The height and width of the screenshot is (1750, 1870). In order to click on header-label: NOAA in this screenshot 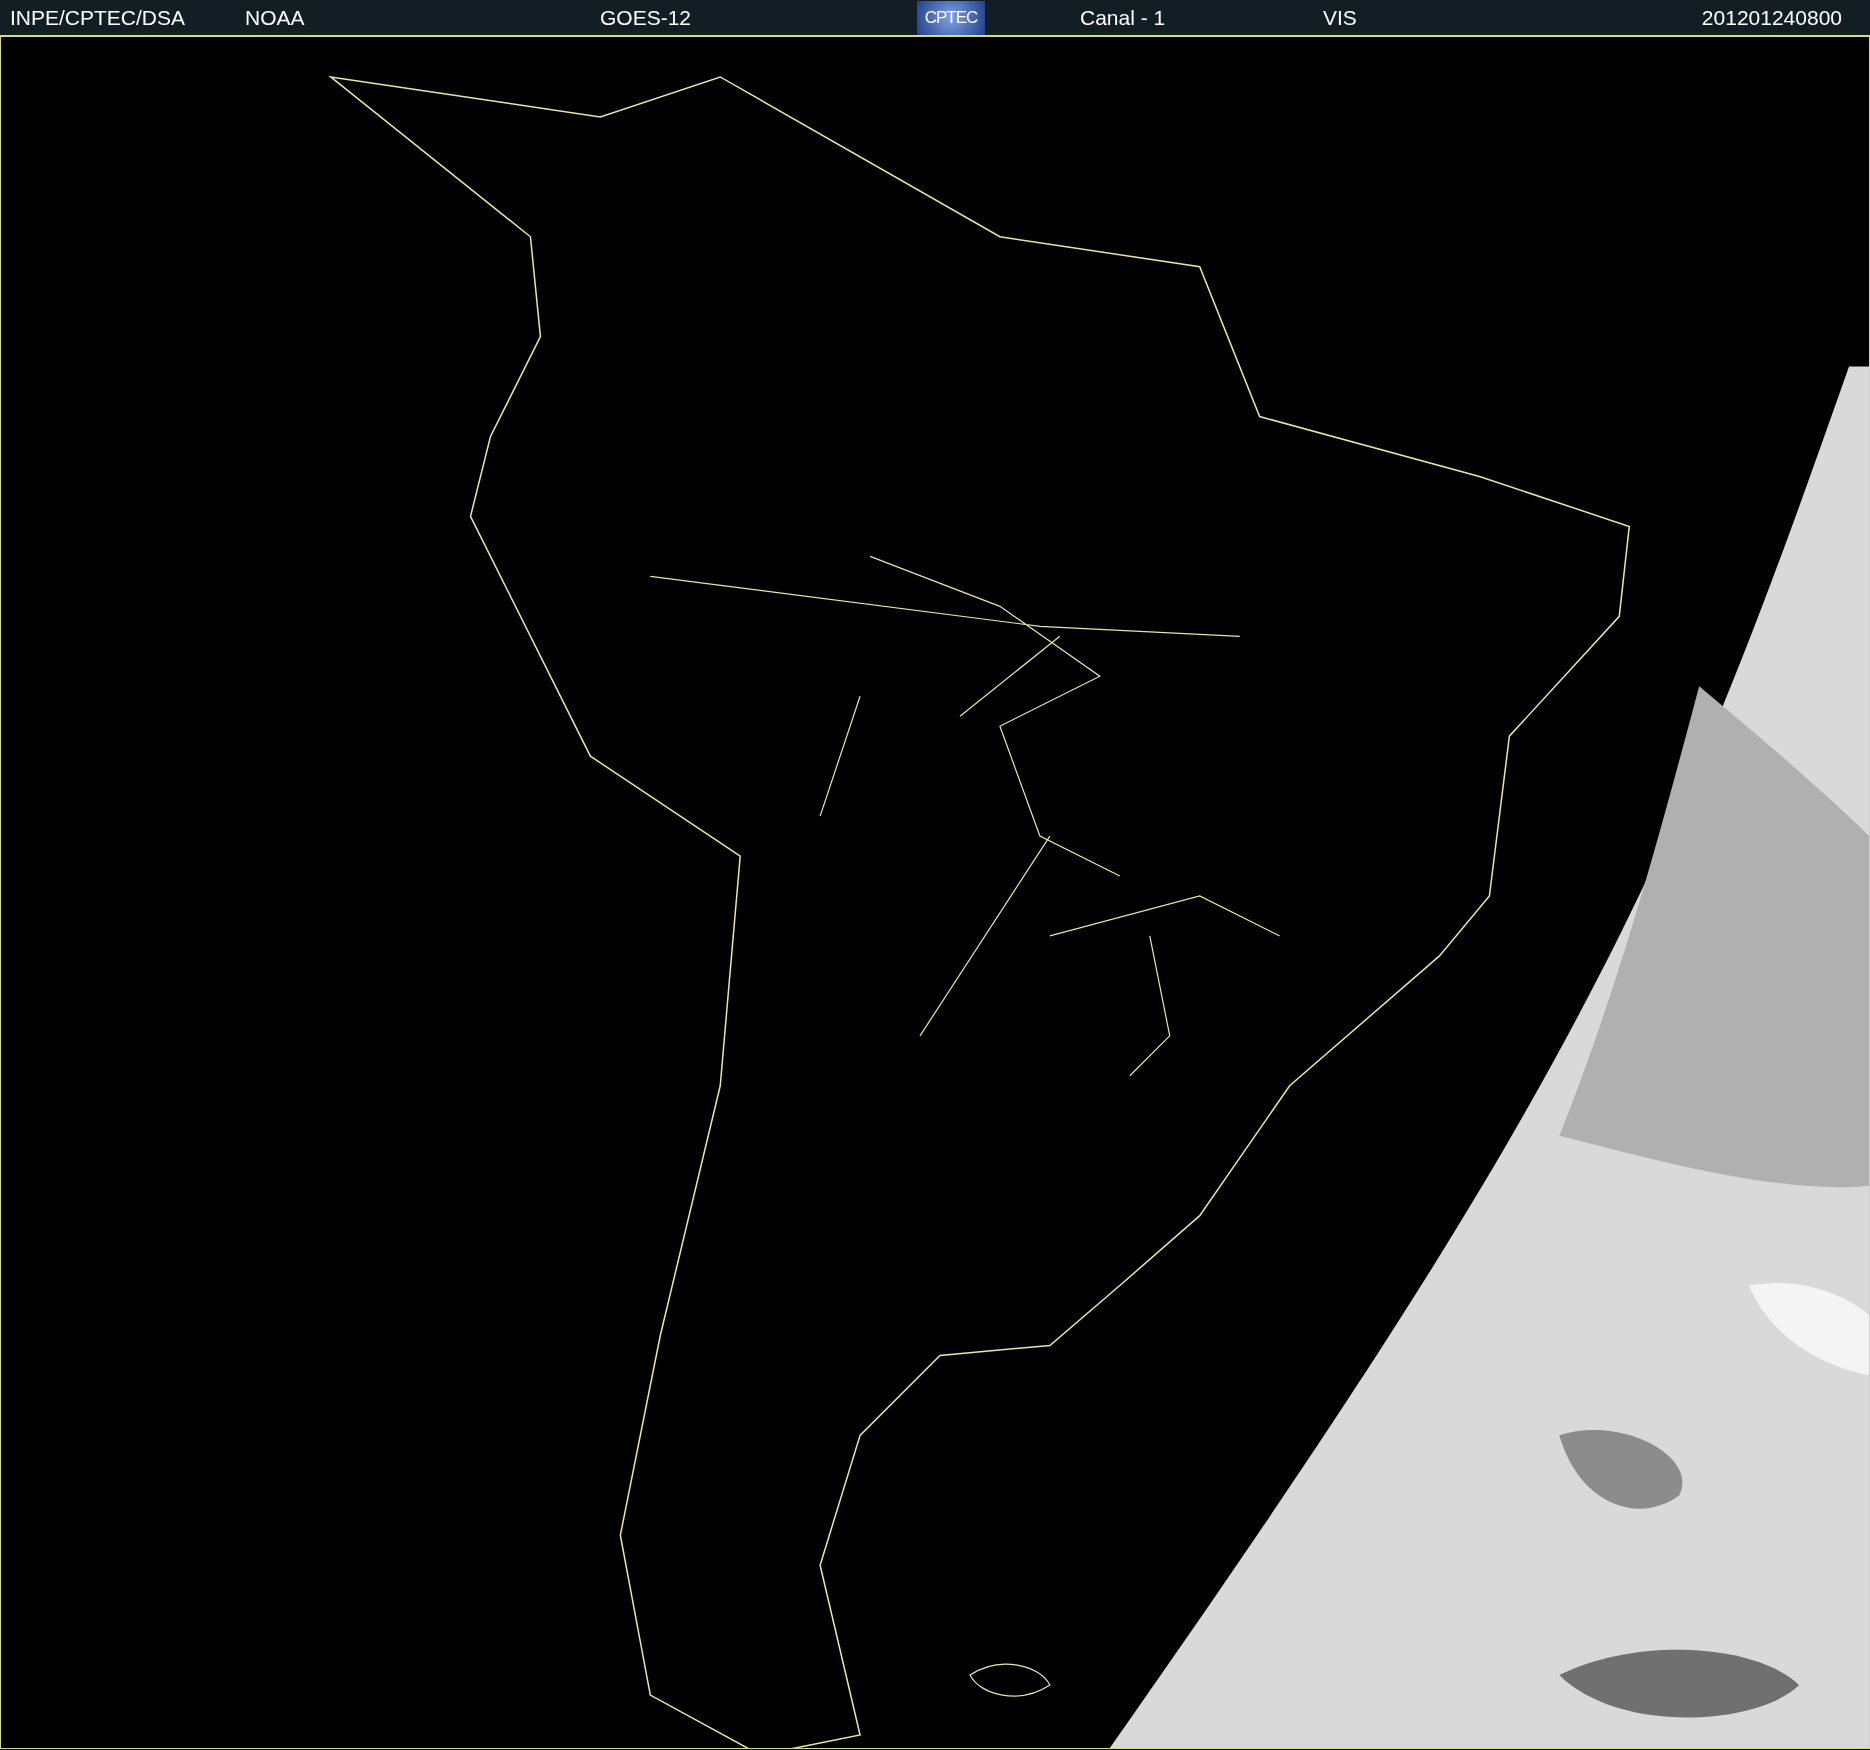, I will do `click(275, 17)`.